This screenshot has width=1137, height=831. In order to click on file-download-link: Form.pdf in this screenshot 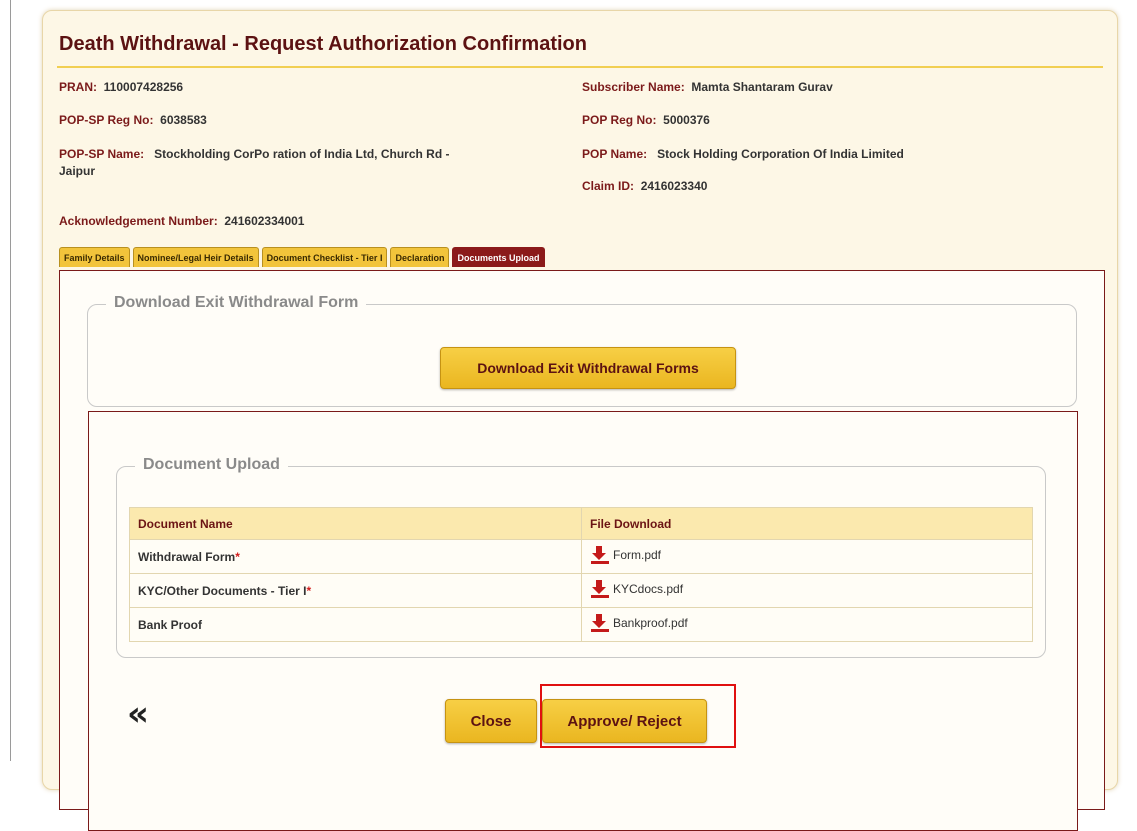, I will do `click(625, 555)`.